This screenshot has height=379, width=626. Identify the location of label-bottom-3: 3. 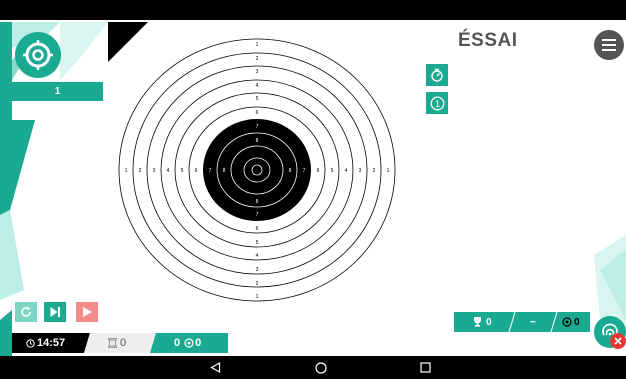
(257, 270).